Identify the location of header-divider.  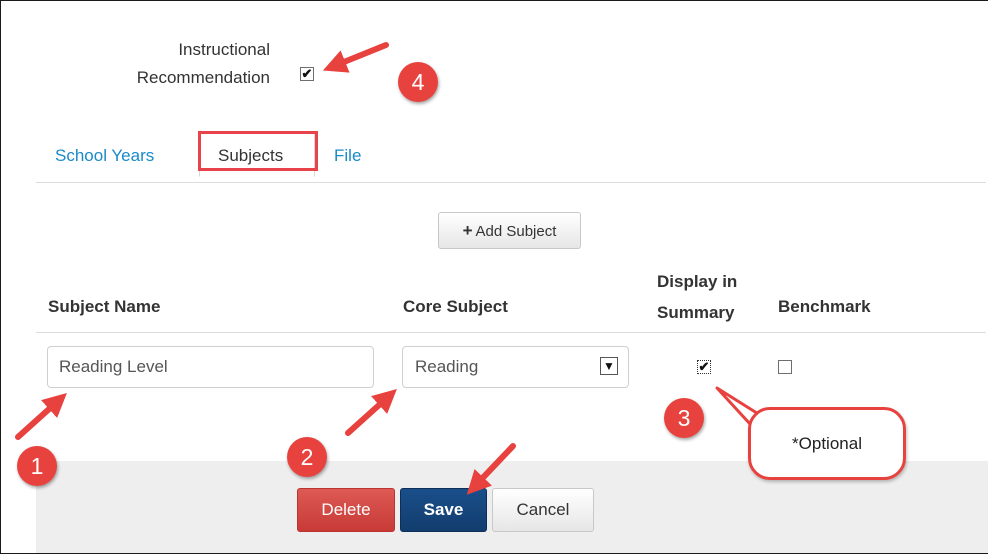
(511, 332).